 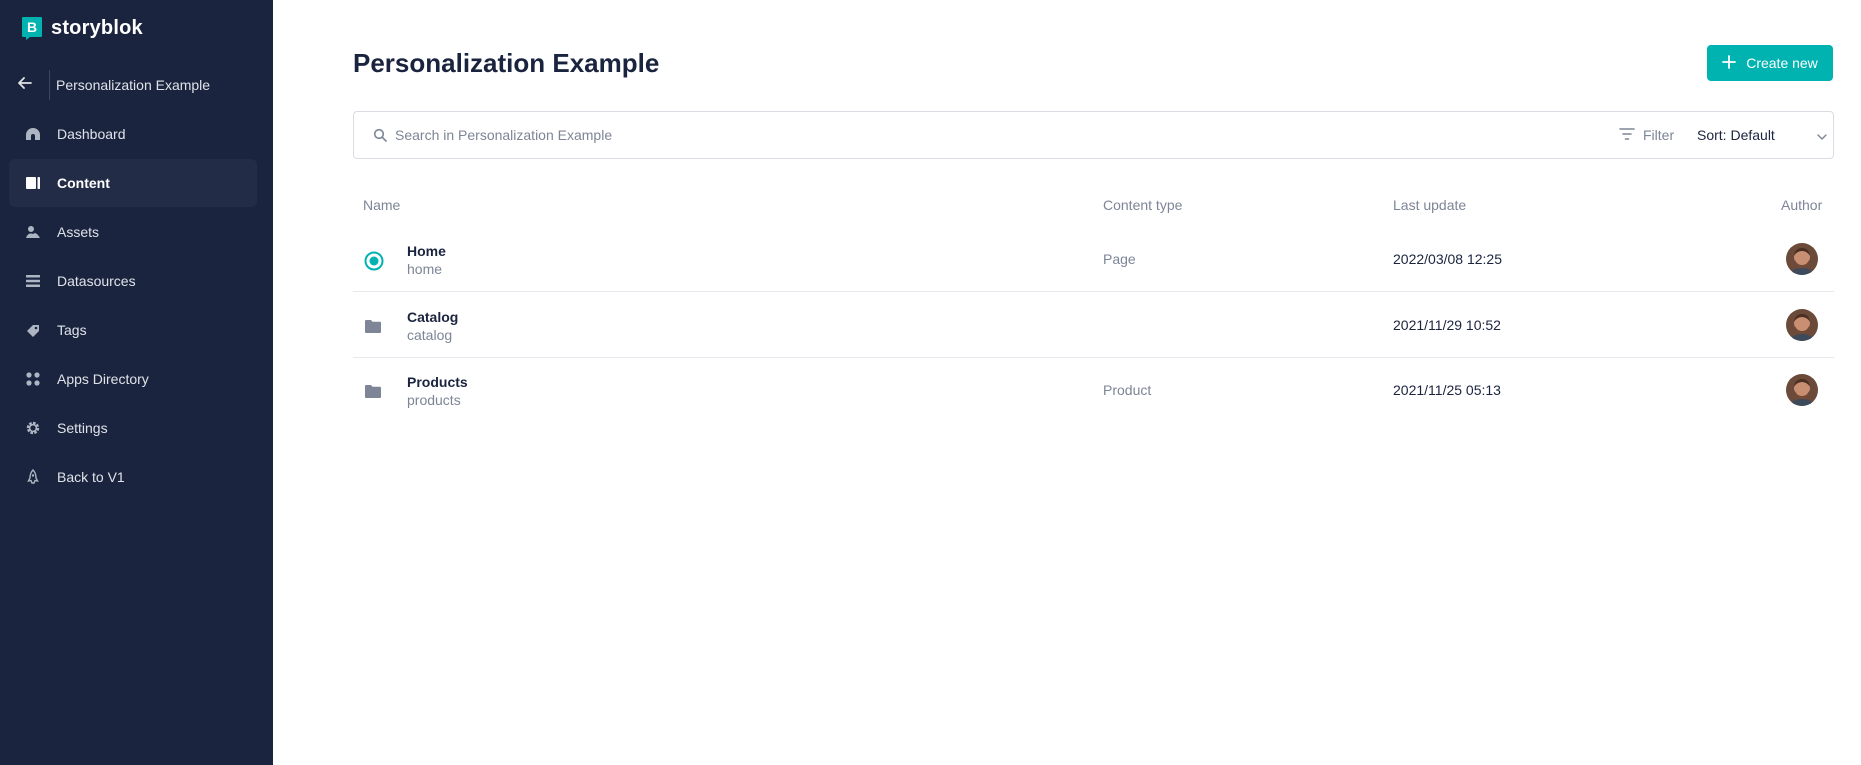 What do you see at coordinates (33, 428) in the screenshot?
I see `gear-icon` at bounding box center [33, 428].